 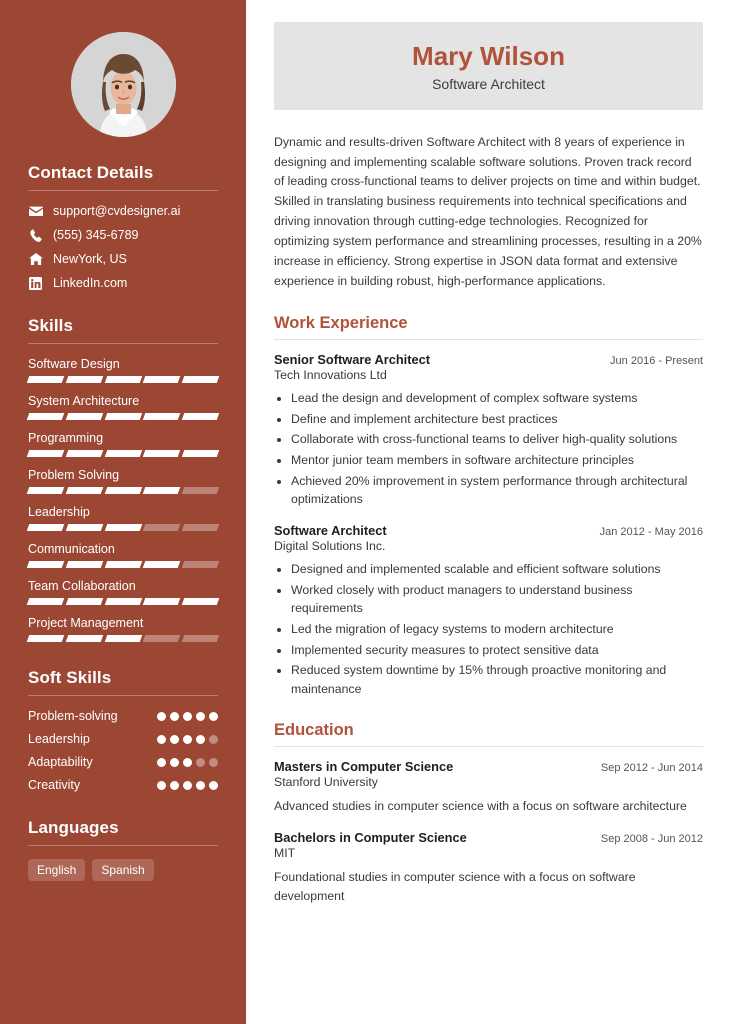 I want to click on skill-item: Leadership, so click(x=123, y=518).